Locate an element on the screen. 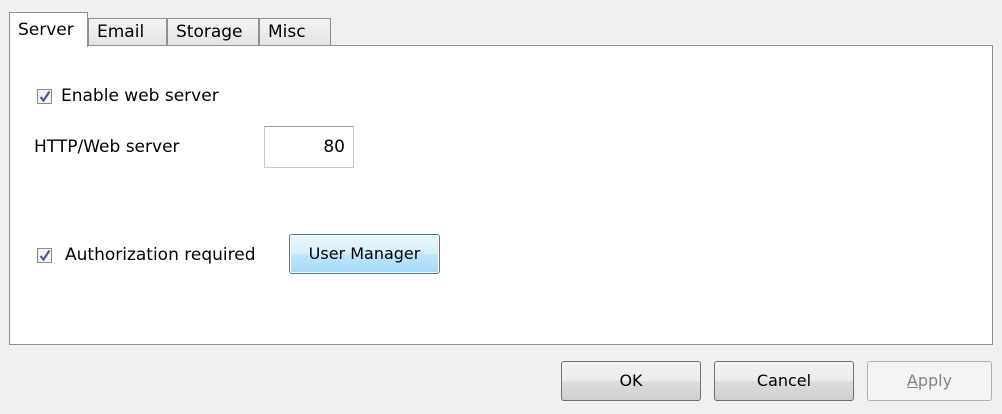 The height and width of the screenshot is (414, 1002). enable-web-server-checkbox is located at coordinates (44, 96).